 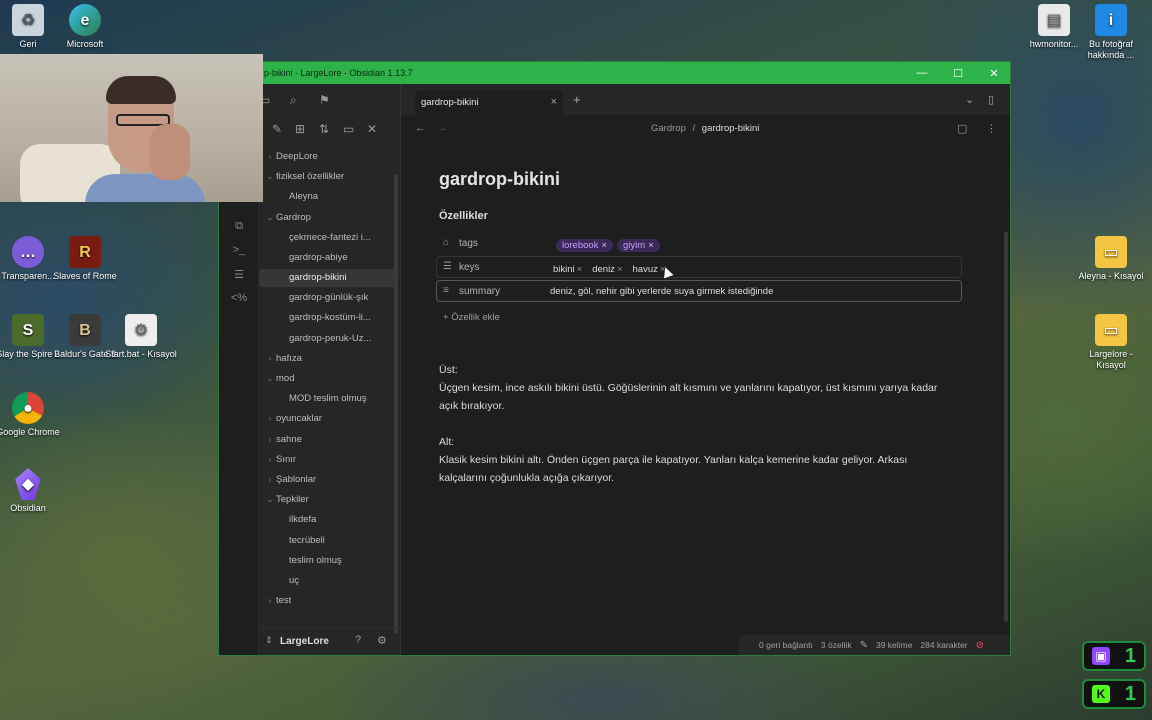 What do you see at coordinates (328, 561) in the screenshot?
I see `tree-file-teslim: teslim olmuş` at bounding box center [328, 561].